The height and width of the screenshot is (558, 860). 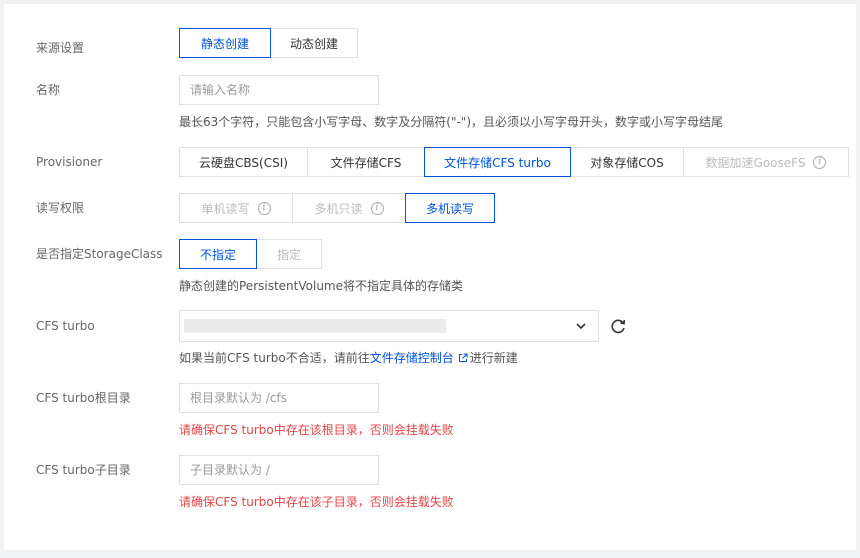 I want to click on storage-class-segmented: 不指定 指定, so click(x=250, y=254).